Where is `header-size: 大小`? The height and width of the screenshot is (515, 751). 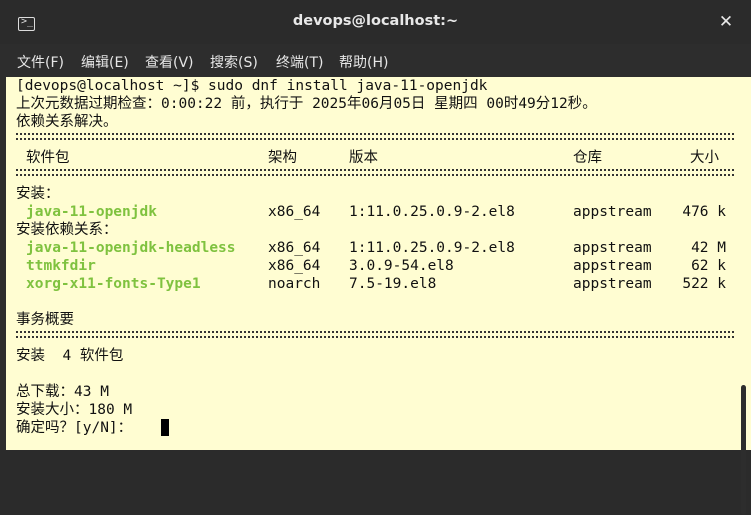
header-size: 大小 is located at coordinates (704, 158).